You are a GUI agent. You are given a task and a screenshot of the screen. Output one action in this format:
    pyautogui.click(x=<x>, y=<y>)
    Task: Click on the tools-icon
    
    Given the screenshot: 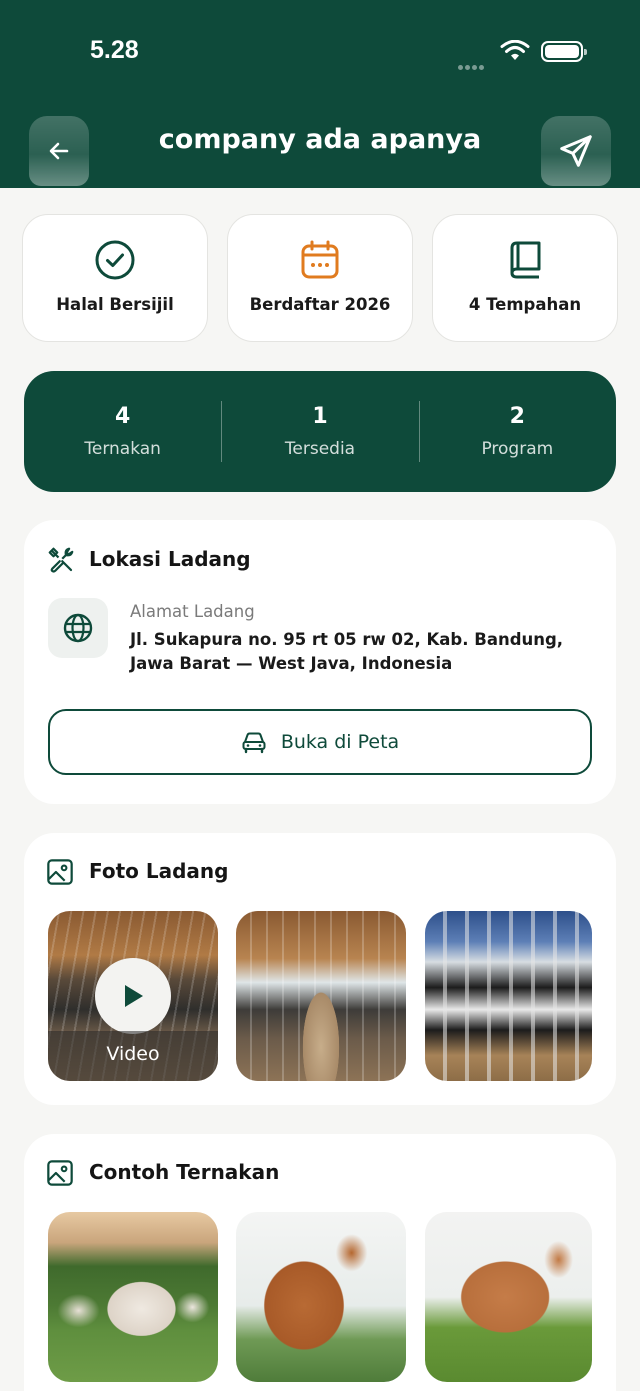 What is the action you would take?
    pyautogui.click(x=61, y=560)
    